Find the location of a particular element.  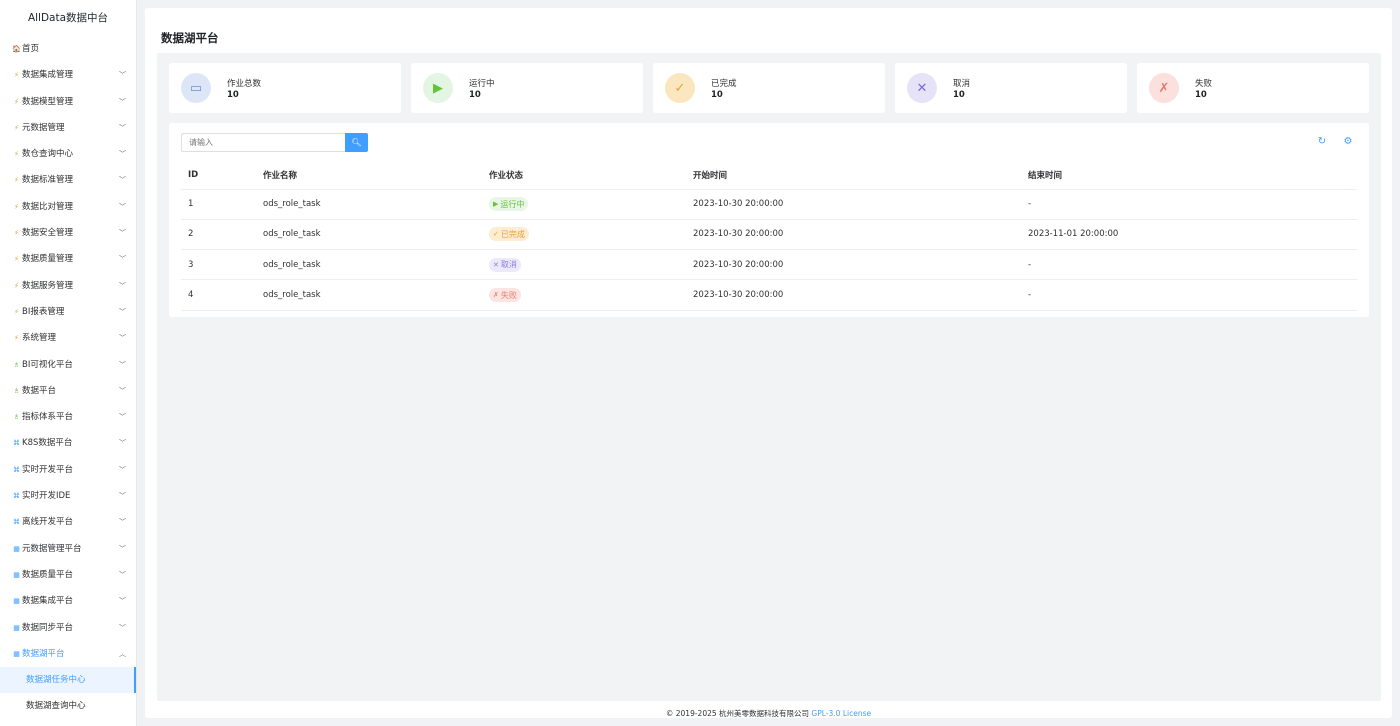

sidebar-item: ⚡ 数据集成管理 ﹀ is located at coordinates (68, 75).